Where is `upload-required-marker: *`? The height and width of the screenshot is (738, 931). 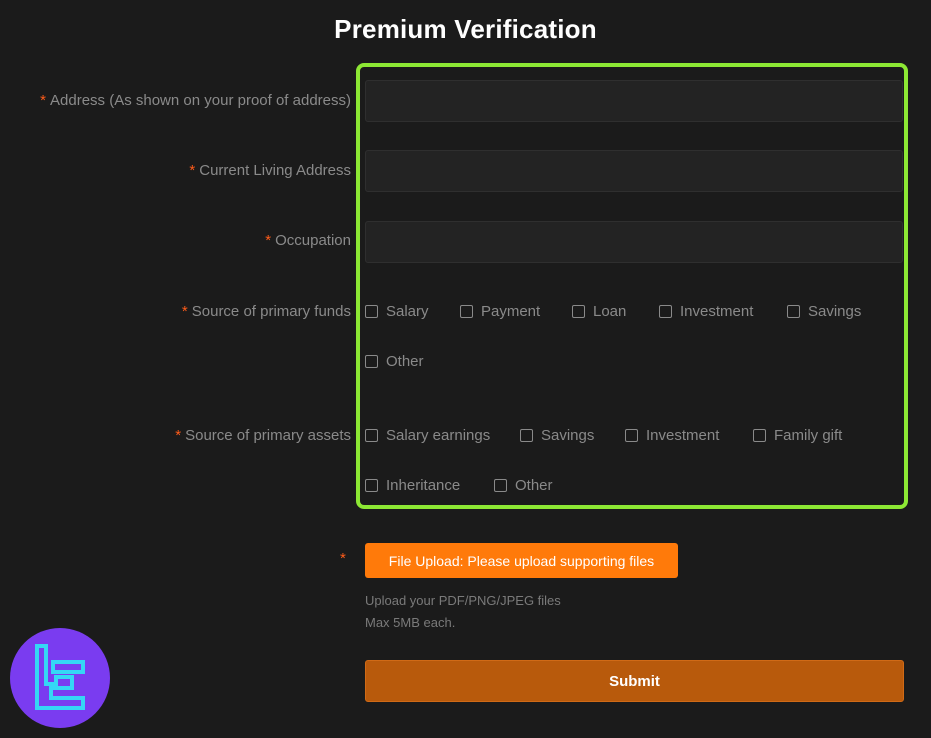 upload-required-marker: * is located at coordinates (343, 558).